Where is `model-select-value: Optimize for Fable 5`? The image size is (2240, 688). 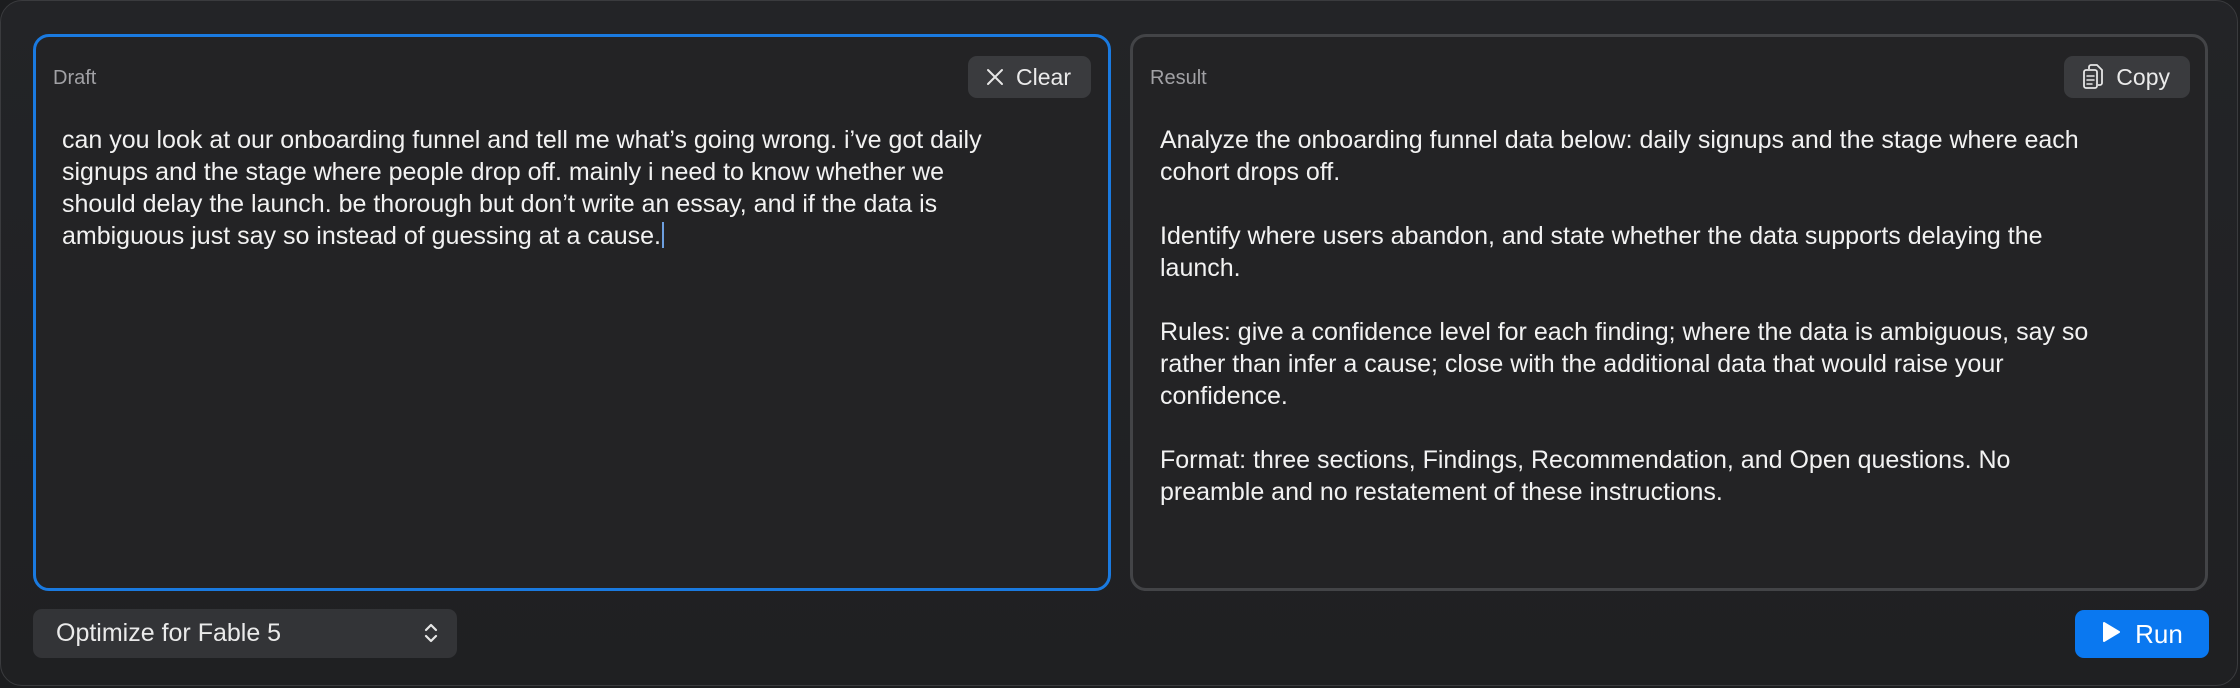
model-select-value: Optimize for Fable 5 is located at coordinates (169, 633).